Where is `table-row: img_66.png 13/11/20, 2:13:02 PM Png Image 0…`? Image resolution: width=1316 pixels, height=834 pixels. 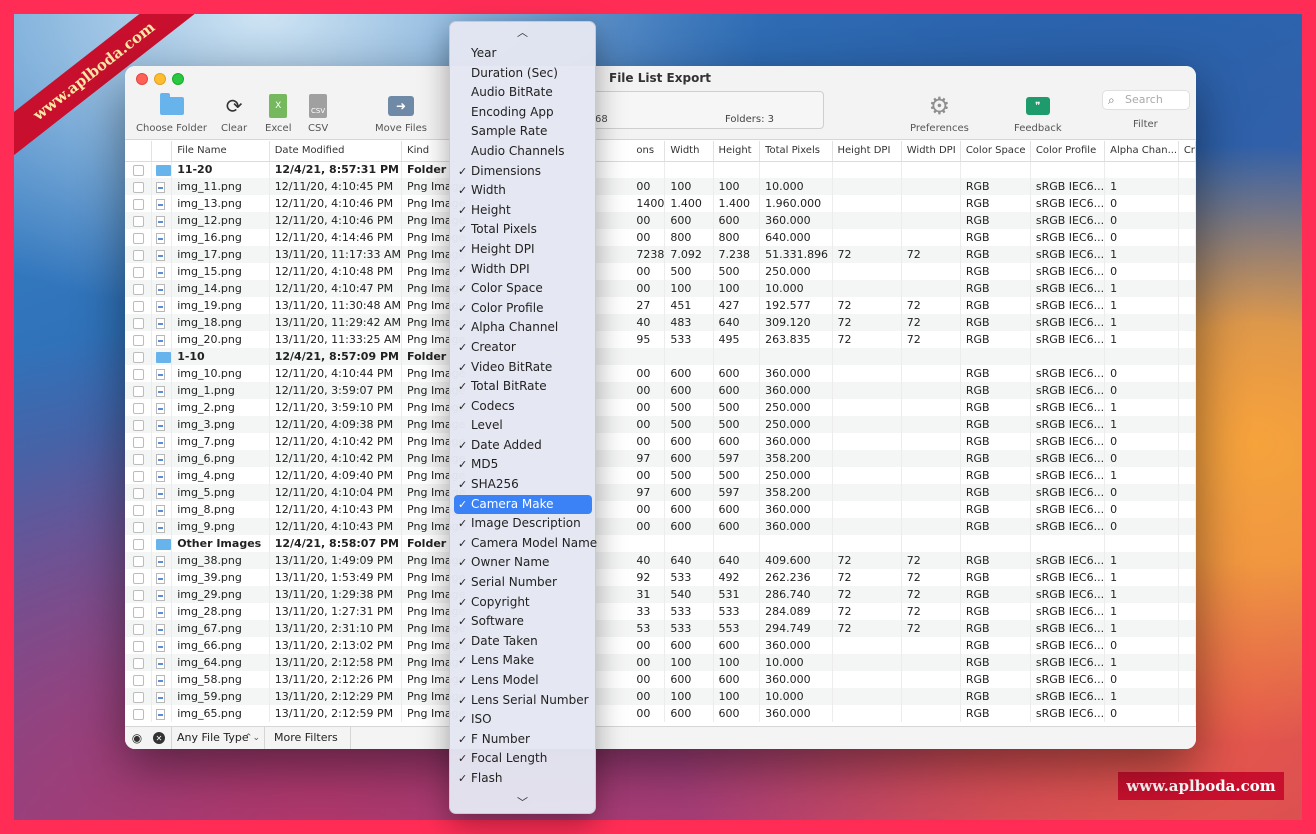 table-row: img_66.png 13/11/20, 2:13:02 PM Png Image 0… is located at coordinates (660, 645).